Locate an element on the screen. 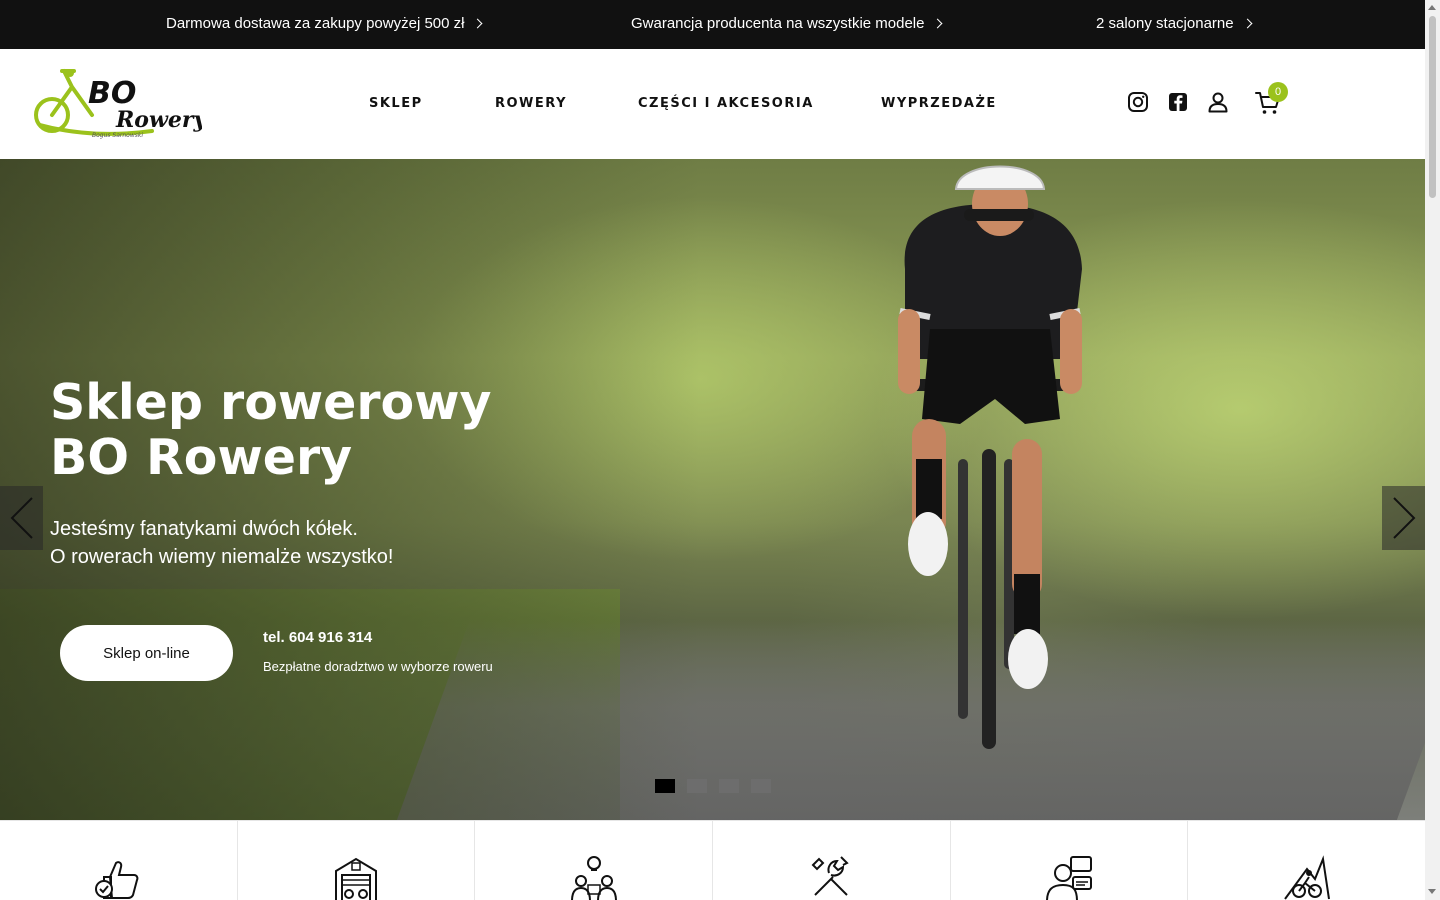 The width and height of the screenshot is (1440, 900). hero-phone-link: tel. 604 916 314 is located at coordinates (317, 637).